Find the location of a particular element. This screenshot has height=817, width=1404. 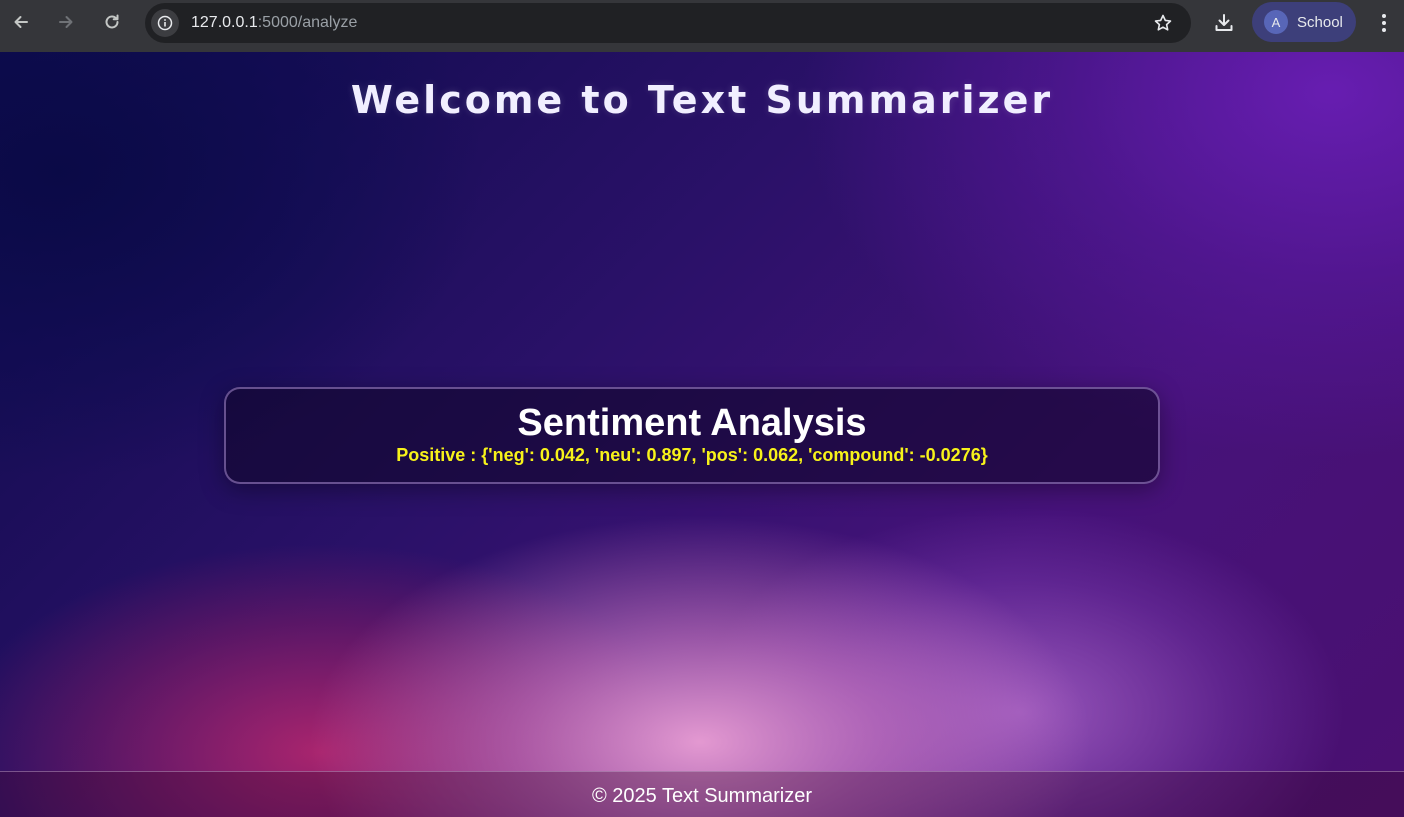

kebab-menu-icon is located at coordinates (1384, 23).